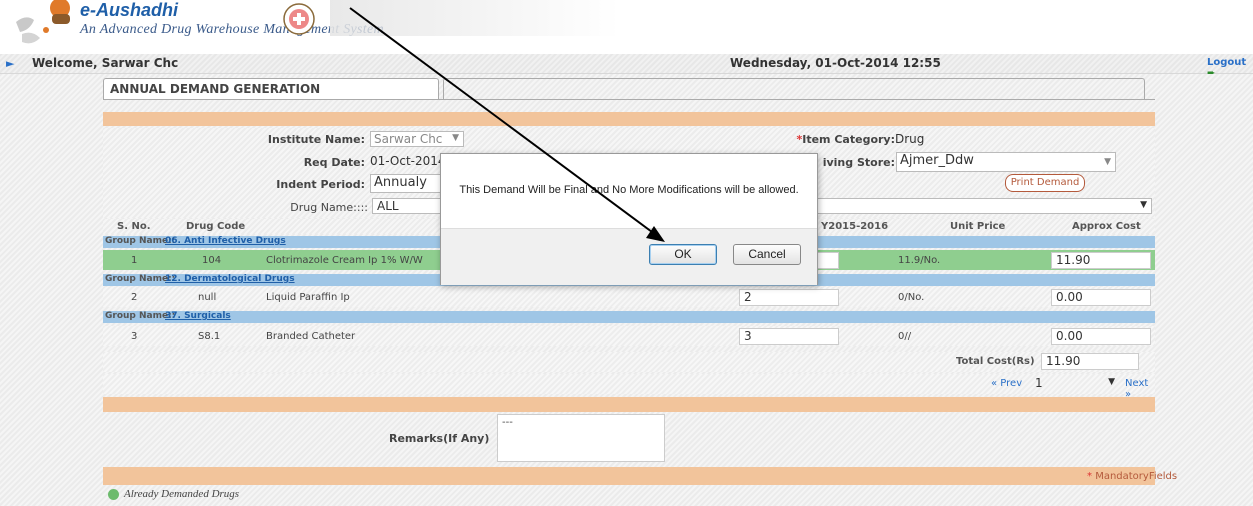  What do you see at coordinates (408, 161) in the screenshot?
I see `req-date-value: 01-Oct-2014` at bounding box center [408, 161].